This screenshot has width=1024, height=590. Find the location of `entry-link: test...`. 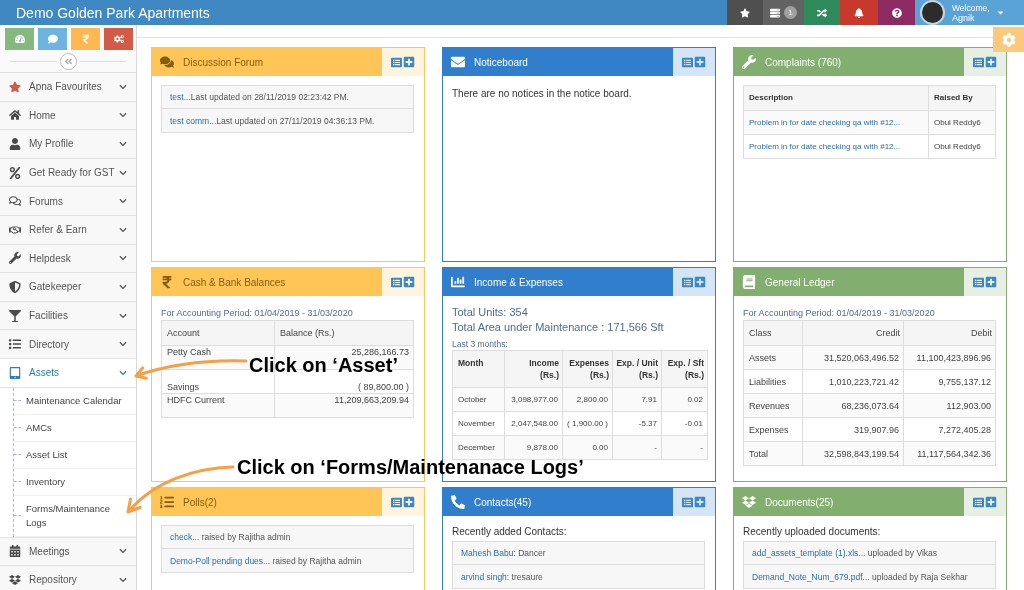

entry-link: test... is located at coordinates (180, 97).